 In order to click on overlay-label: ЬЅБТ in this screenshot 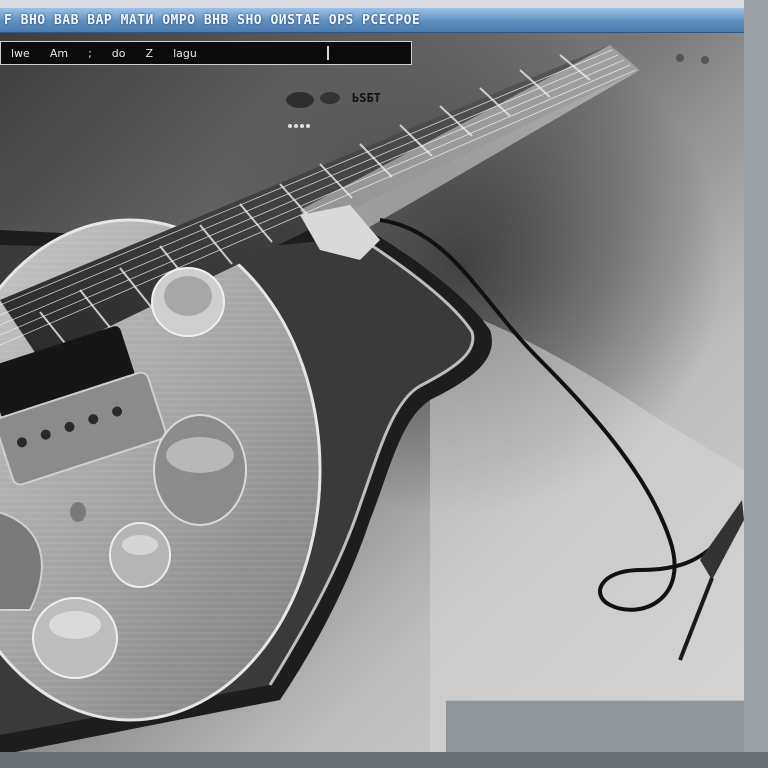, I will do `click(366, 98)`.